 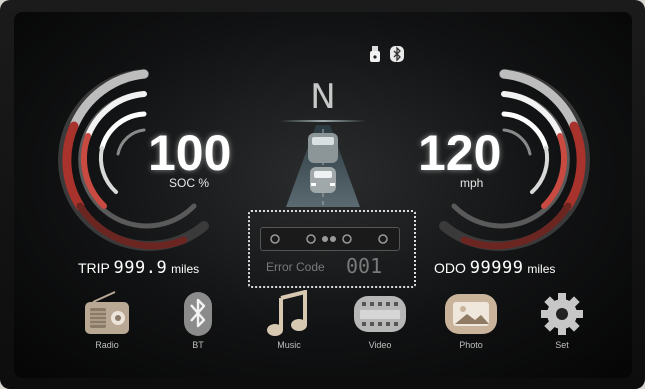 What do you see at coordinates (380, 314) in the screenshot?
I see `video-film-icon` at bounding box center [380, 314].